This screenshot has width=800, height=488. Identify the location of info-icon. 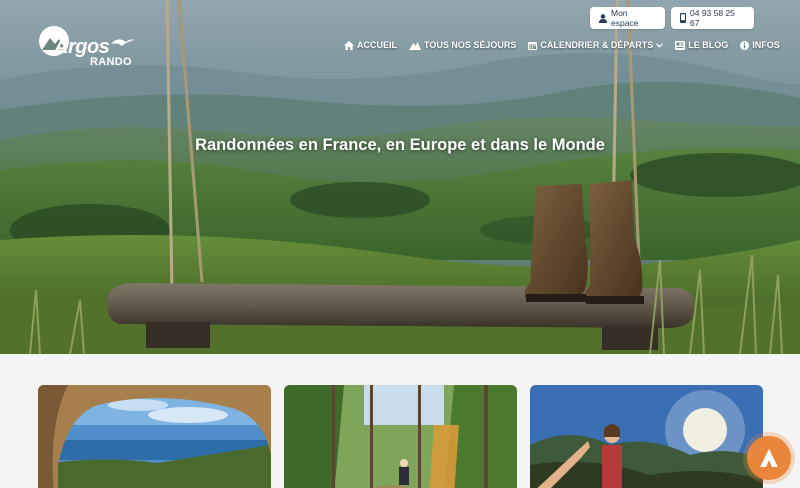
(745, 45).